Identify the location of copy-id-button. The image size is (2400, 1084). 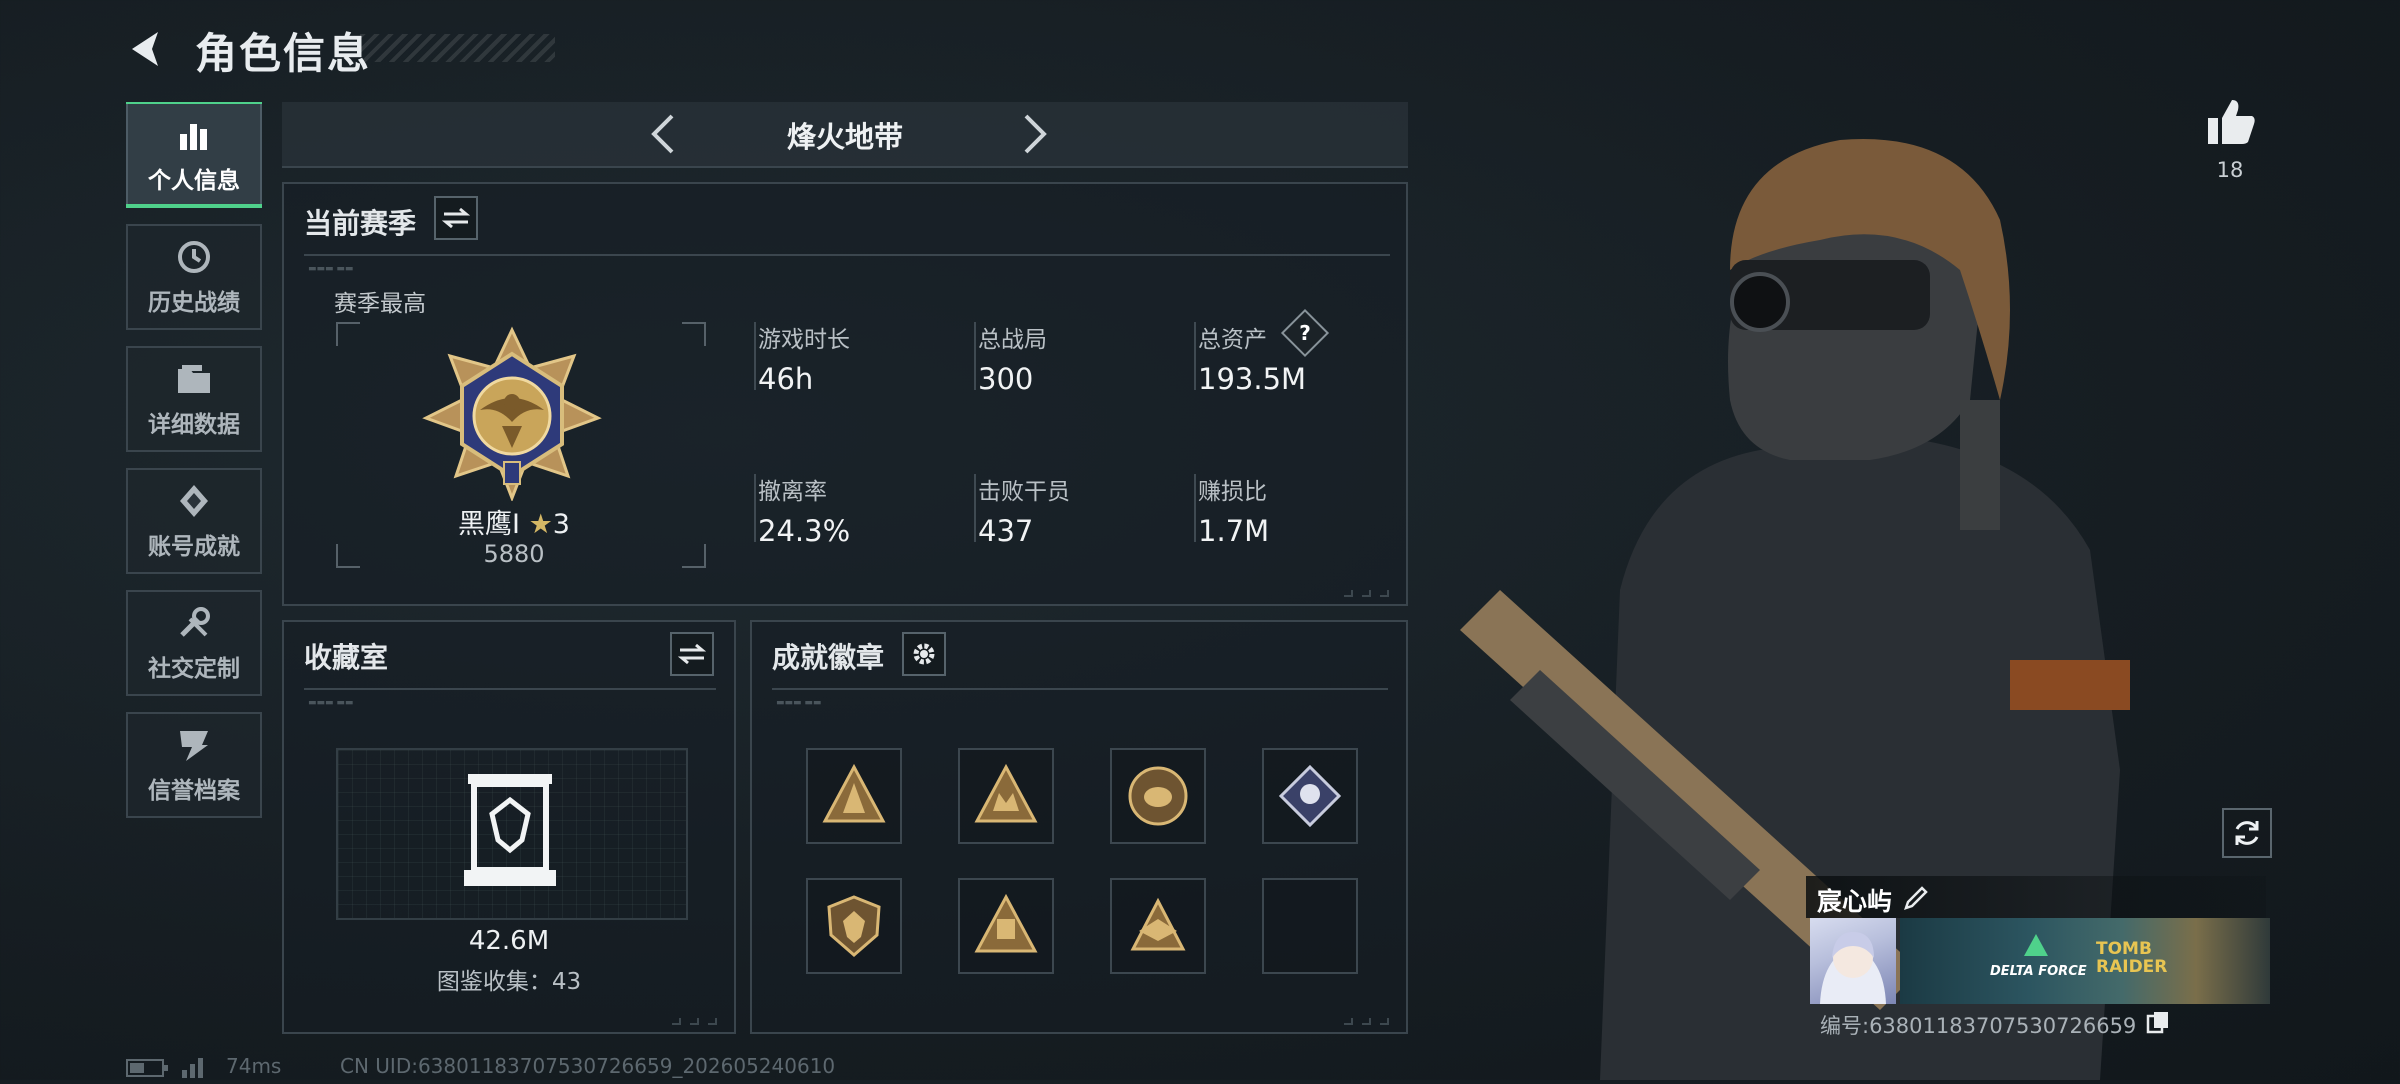
(2158, 1022).